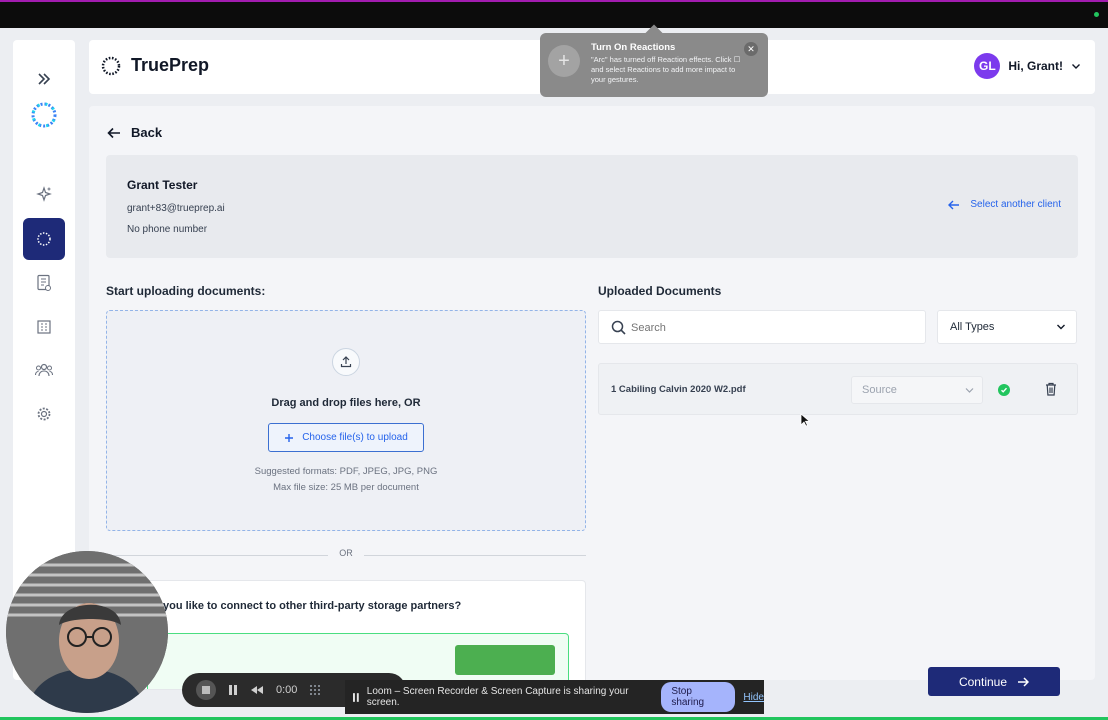 This screenshot has height=720, width=1108. Describe the element at coordinates (1035, 66) in the screenshot. I see `user-greeting: Hi, Grant!` at that location.